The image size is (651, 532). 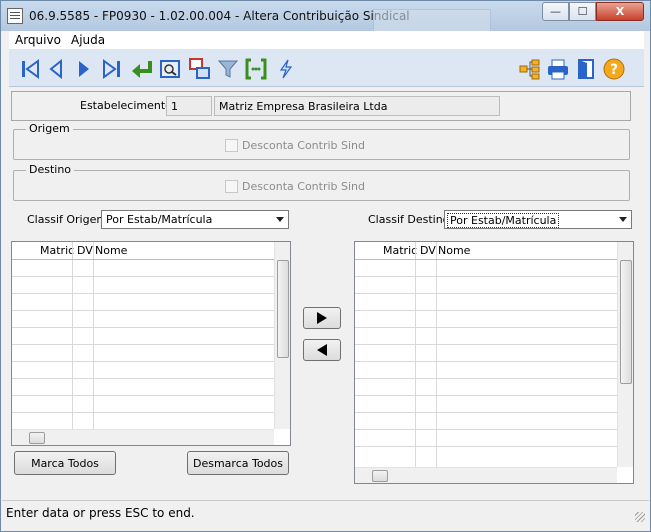 I want to click on relations-icon, so click(x=200, y=69).